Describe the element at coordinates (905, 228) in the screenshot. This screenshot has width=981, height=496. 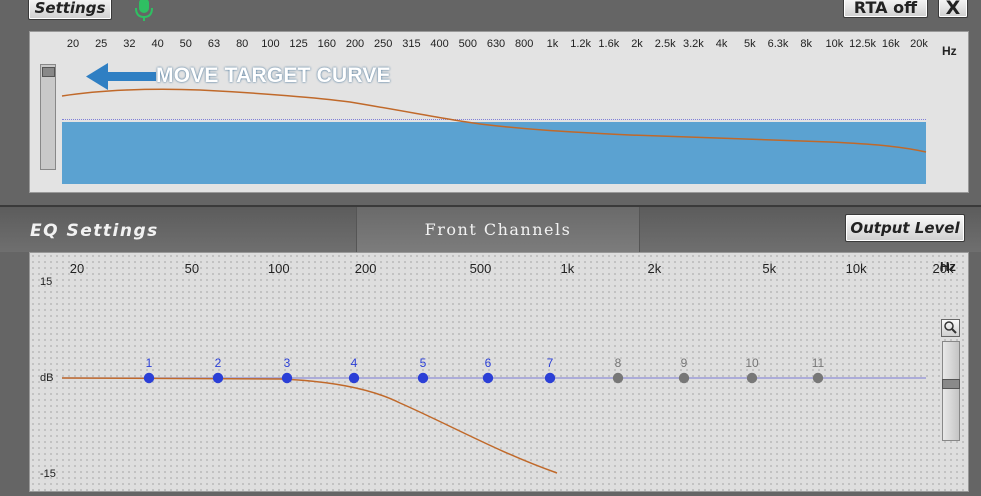
I see `output-level-button: Output Level` at that location.